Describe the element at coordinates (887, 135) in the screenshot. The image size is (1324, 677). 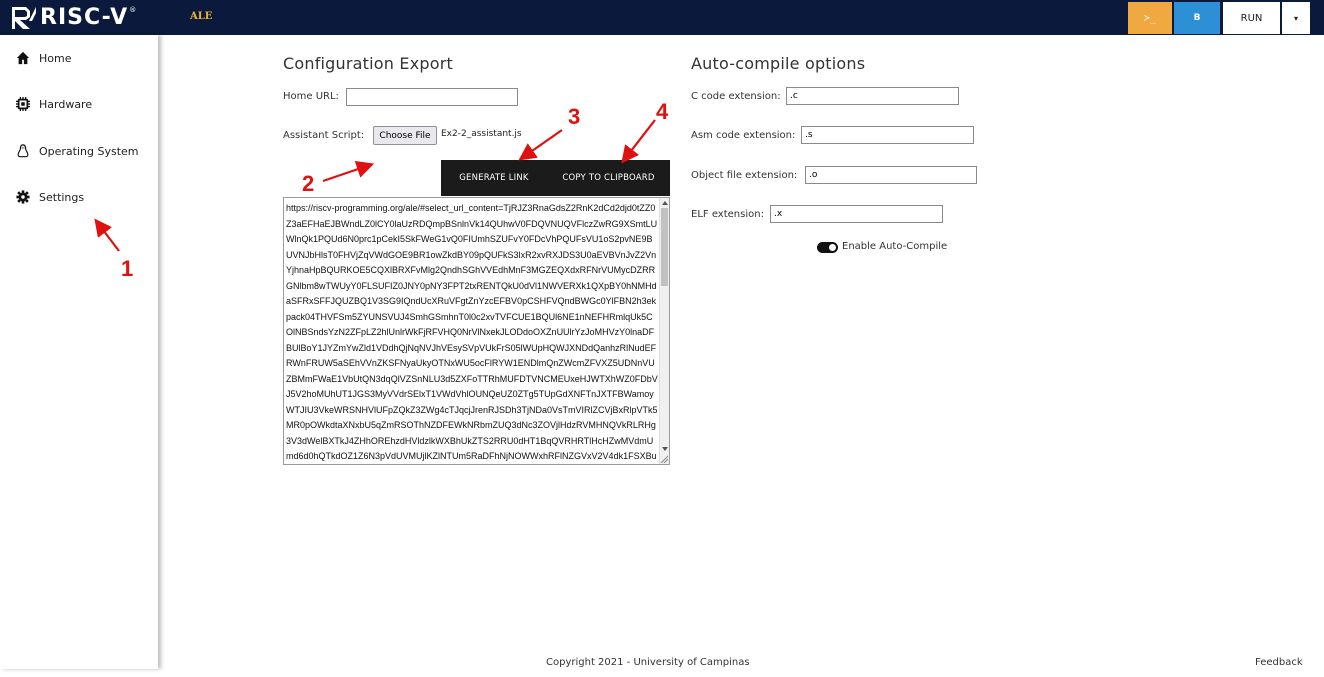
I see `asm-extension-input` at that location.